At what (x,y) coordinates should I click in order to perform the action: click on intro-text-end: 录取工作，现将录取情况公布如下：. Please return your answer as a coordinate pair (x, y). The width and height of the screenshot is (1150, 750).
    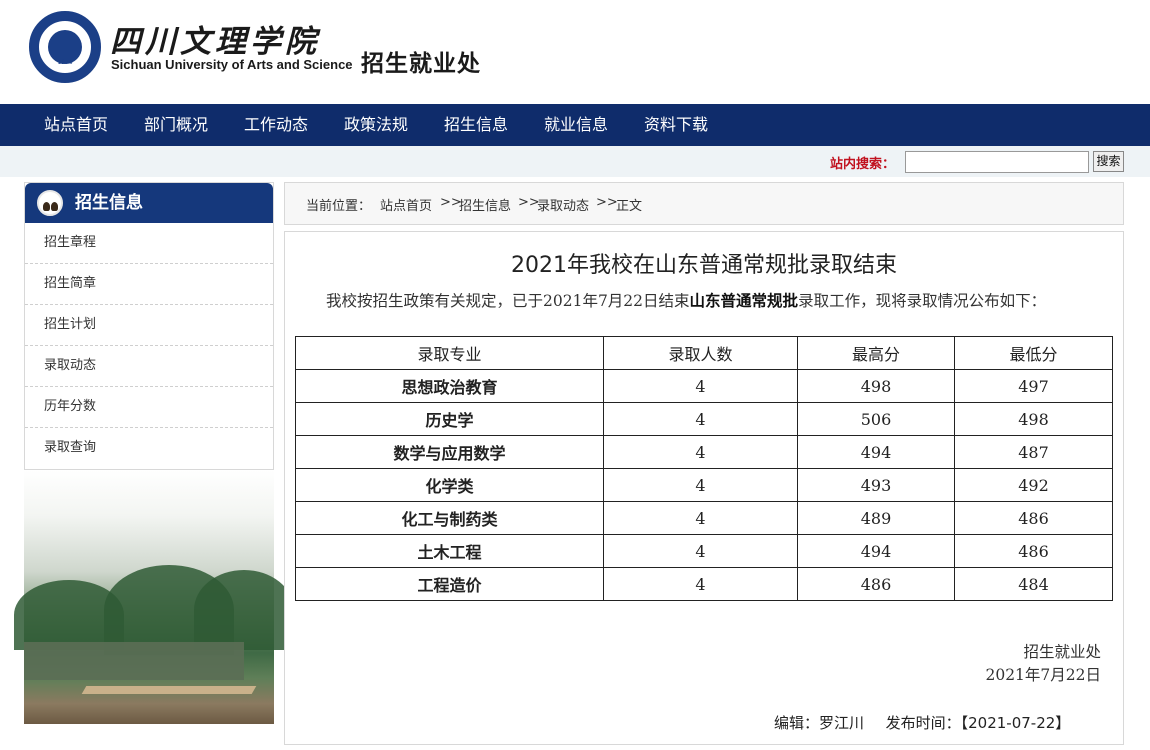
    Looking at the image, I should click on (922, 301).